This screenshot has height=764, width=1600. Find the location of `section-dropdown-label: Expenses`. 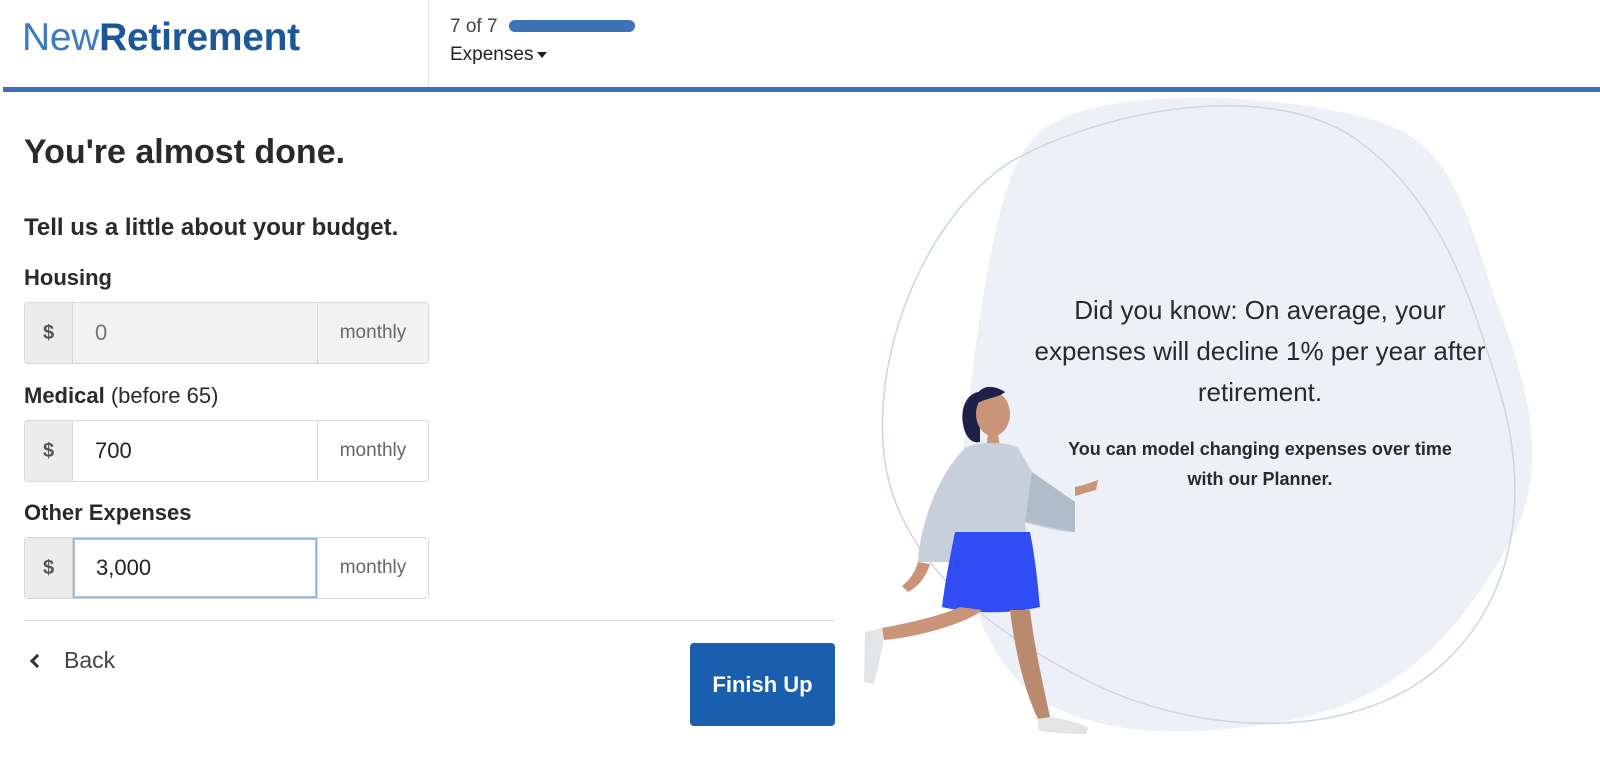

section-dropdown-label: Expenses is located at coordinates (492, 54).